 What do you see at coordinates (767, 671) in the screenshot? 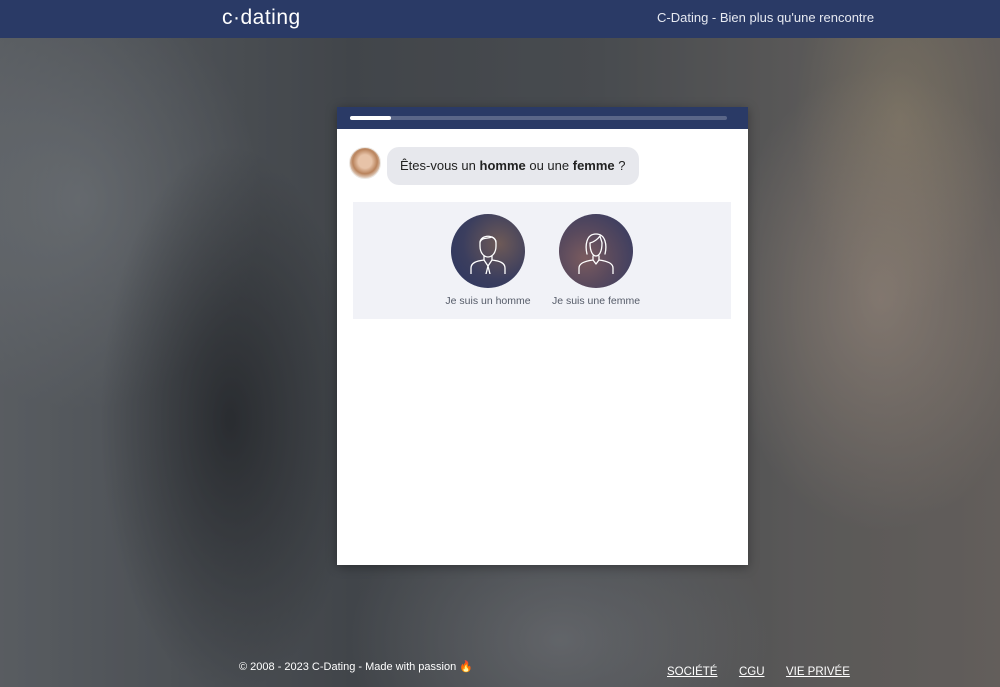
I see `footer-links: SOCIÉTÉ CGU VIE PRIVÉE` at bounding box center [767, 671].